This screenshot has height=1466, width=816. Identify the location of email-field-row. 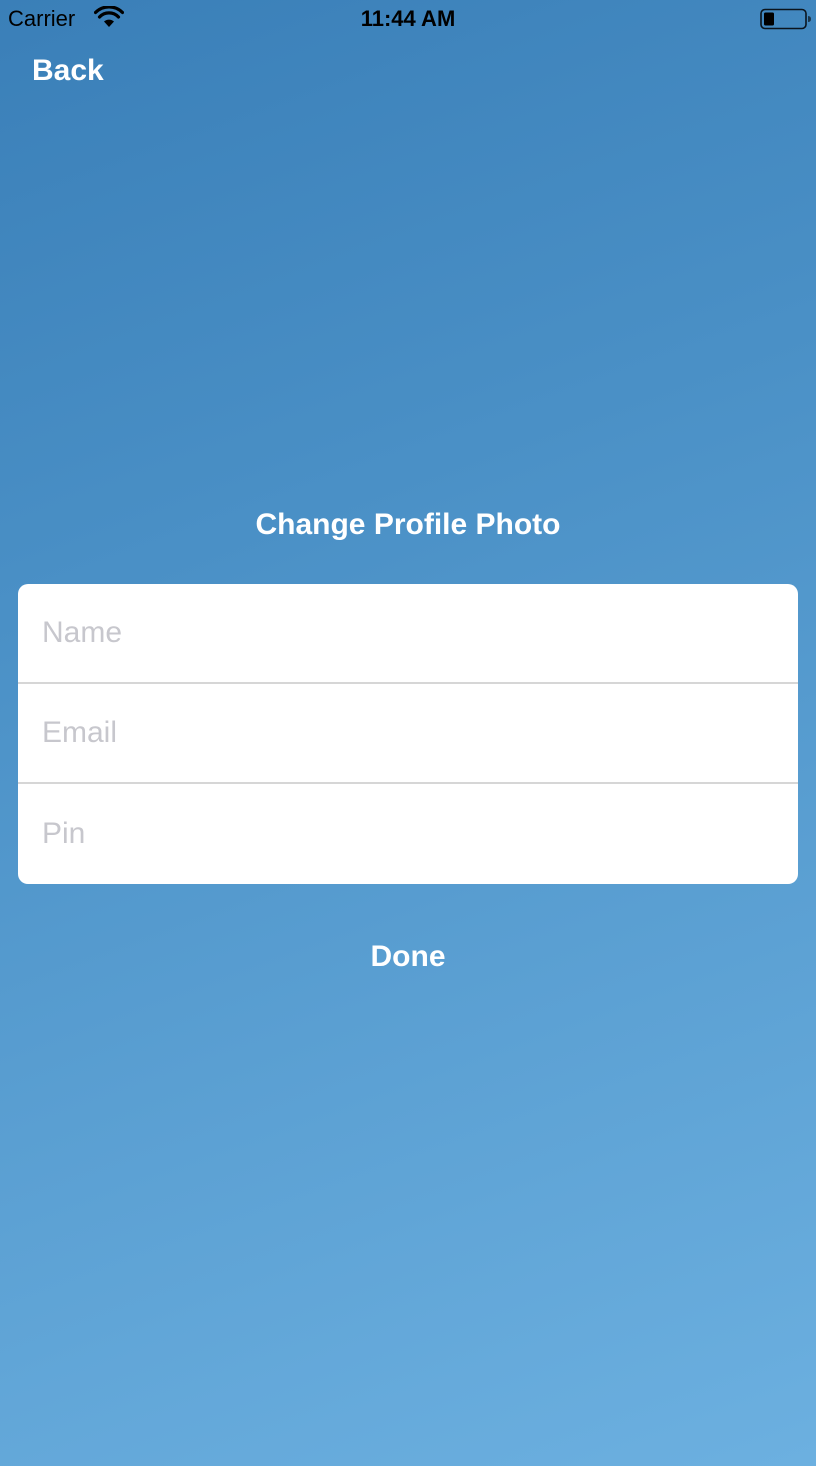
(408, 734).